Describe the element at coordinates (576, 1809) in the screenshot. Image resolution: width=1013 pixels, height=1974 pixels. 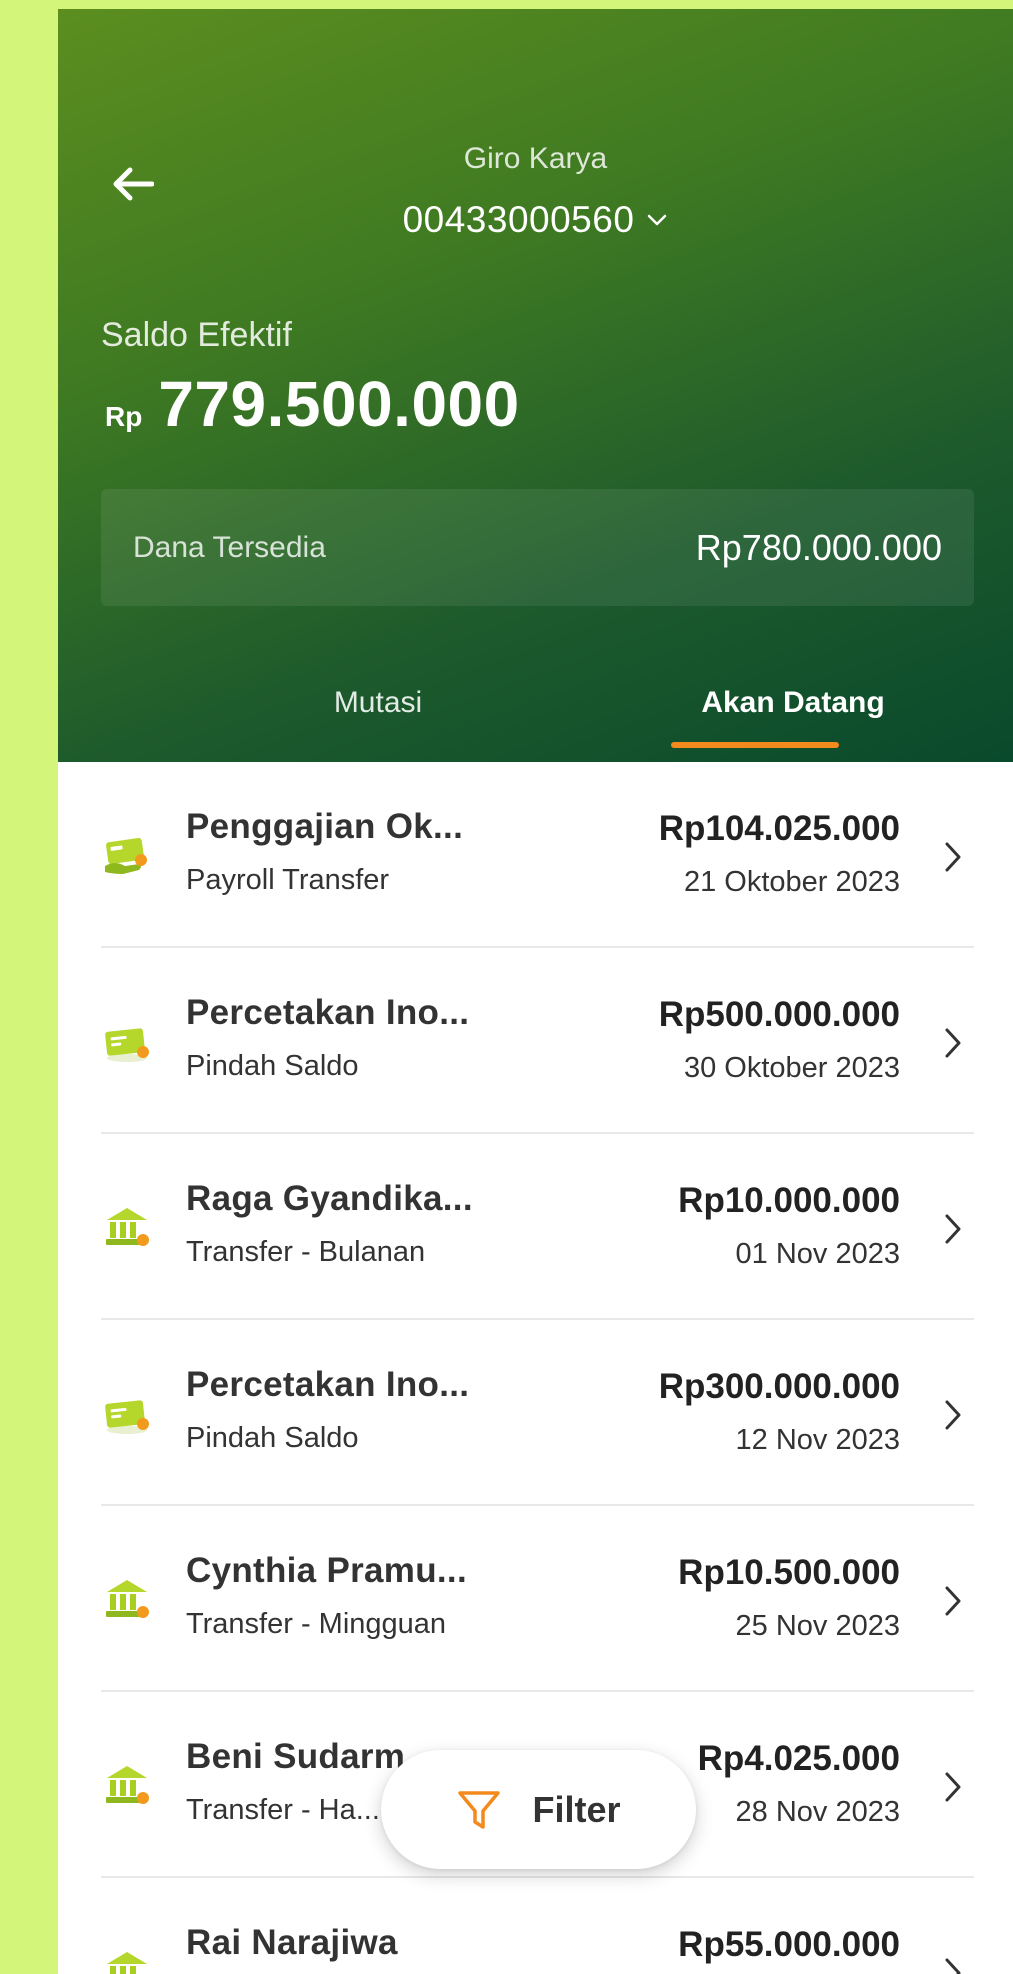
I see `filter-label: Filter` at that location.